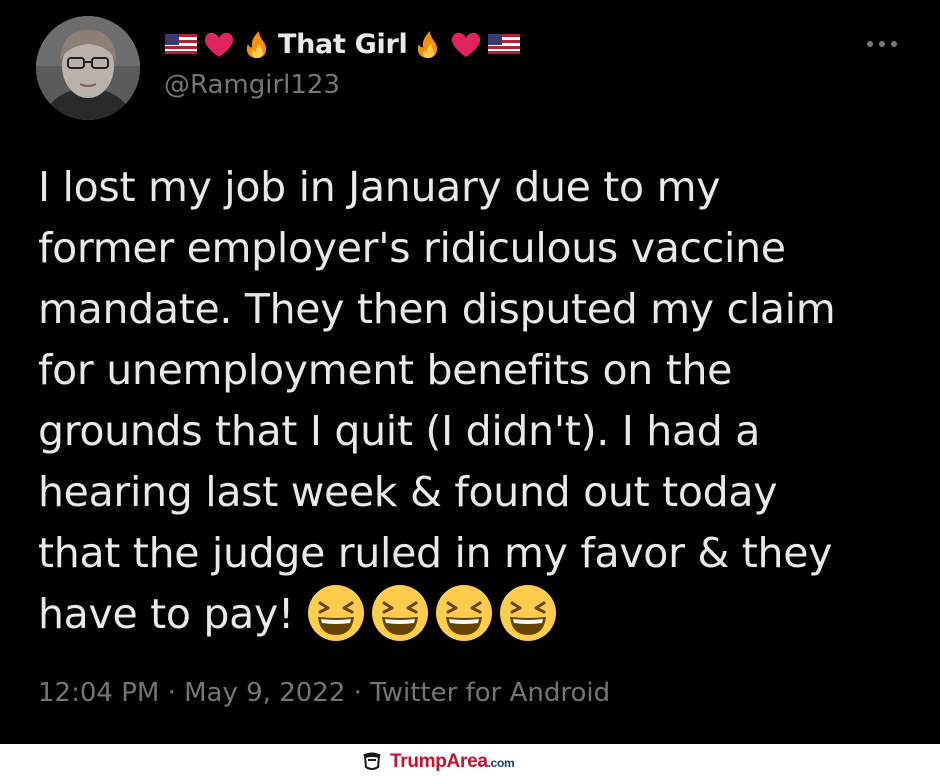  I want to click on watermark-logo-icon, so click(372, 762).